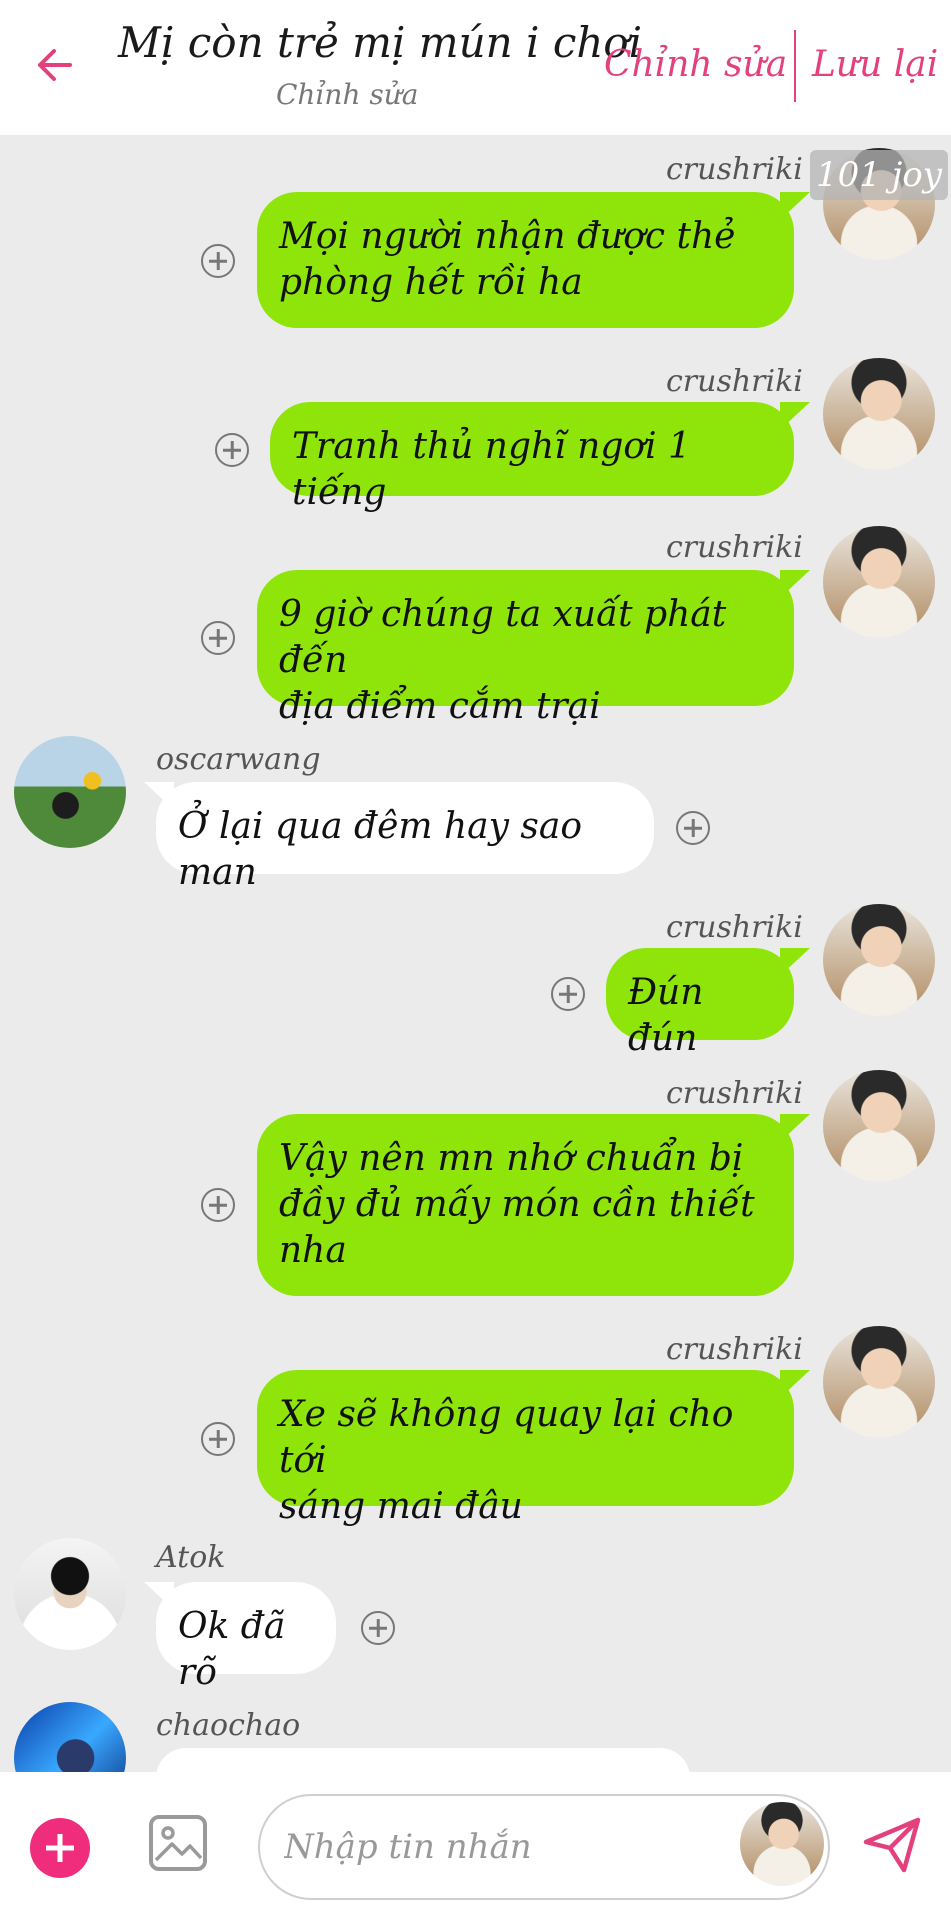 Image resolution: width=951 pixels, height=1920 pixels. What do you see at coordinates (879, 175) in the screenshot?
I see `user-tag: 101 joy` at bounding box center [879, 175].